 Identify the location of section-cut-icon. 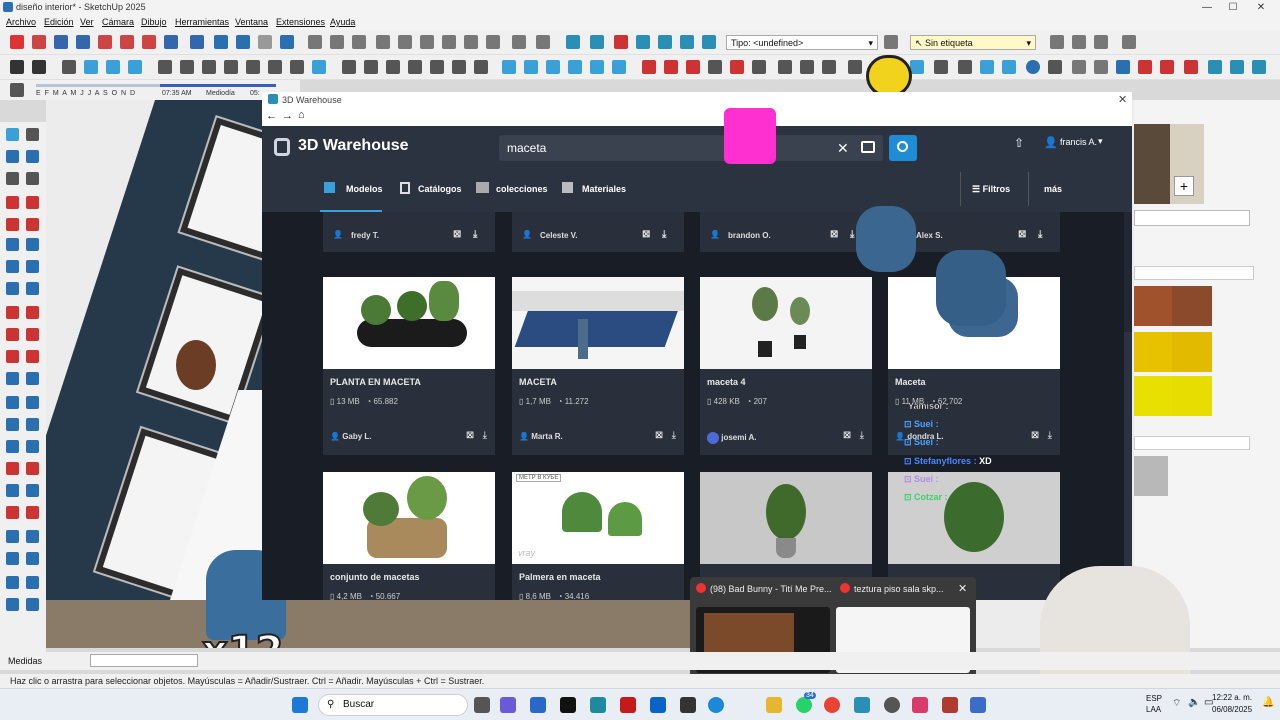
(709, 42).